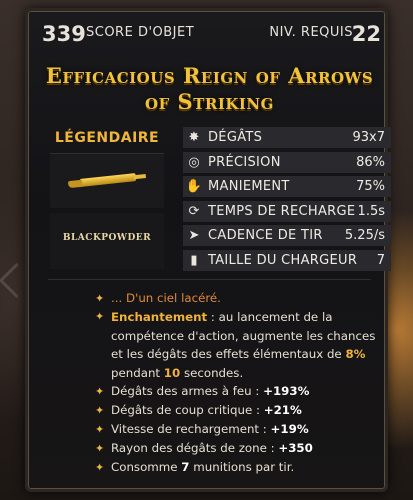 Image resolution: width=413 pixels, height=500 pixels. I want to click on item-score-label: SCORE D'OBJET, so click(140, 32).